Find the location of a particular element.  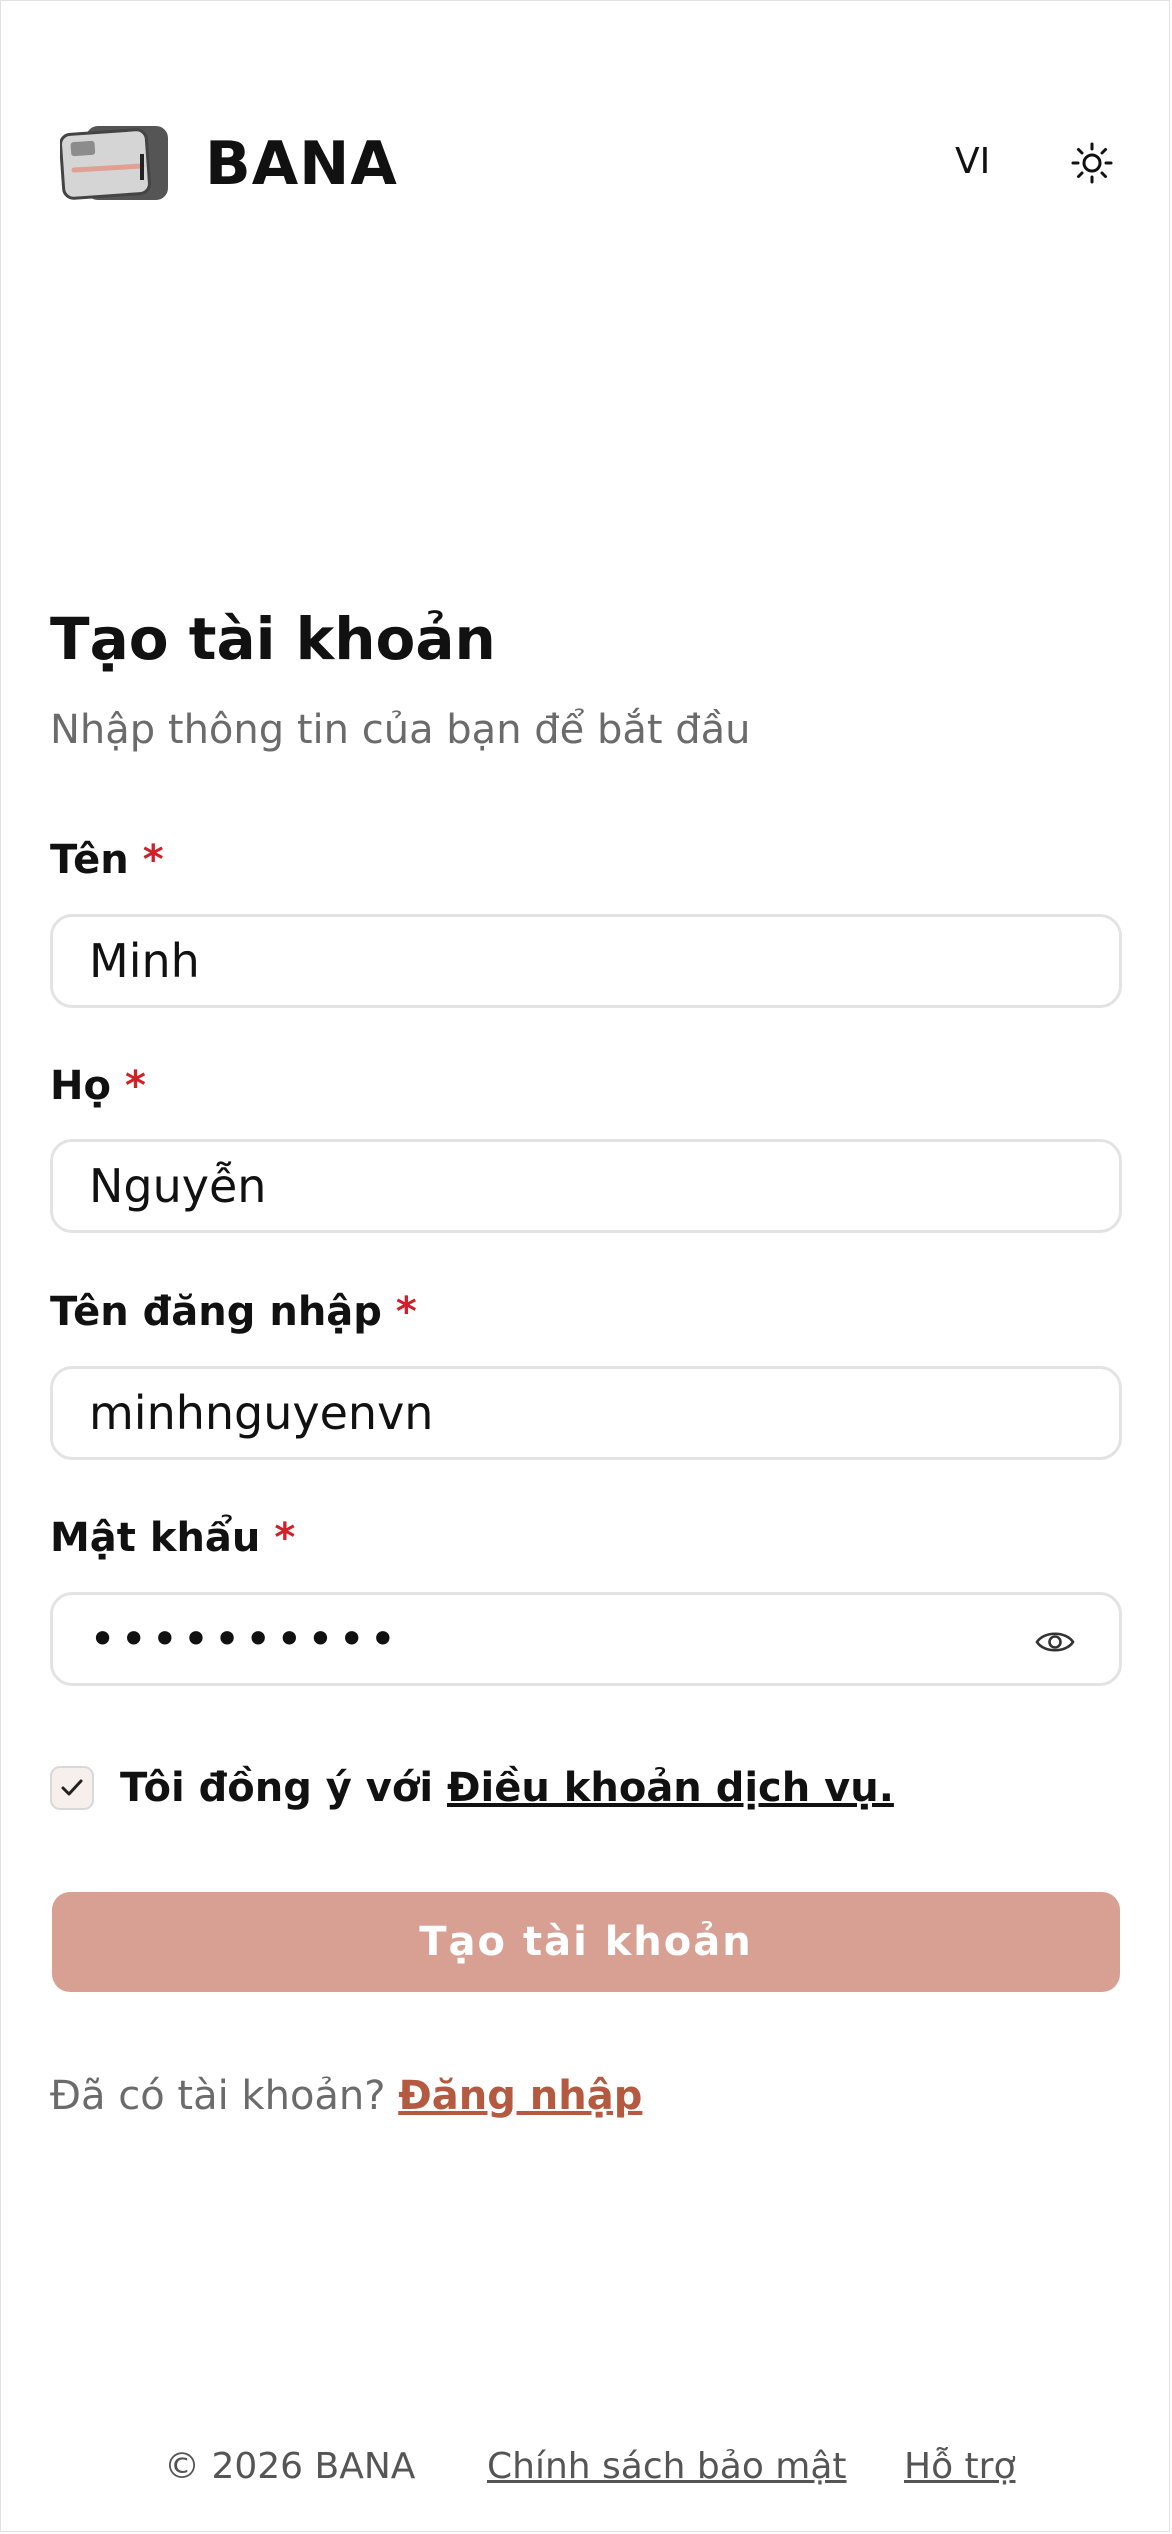

password-label: Mật khẩu * is located at coordinates (172, 1538).